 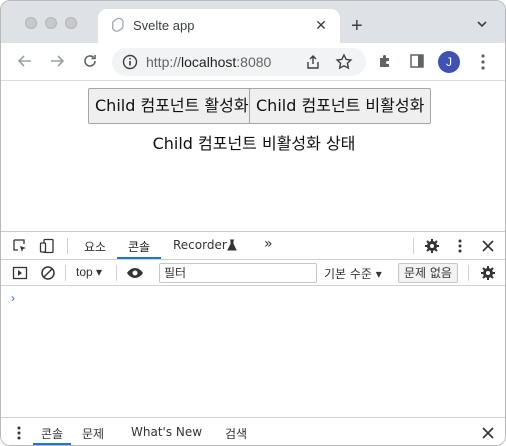 What do you see at coordinates (93, 433) in the screenshot?
I see `drawer-tab-issues: 문제` at bounding box center [93, 433].